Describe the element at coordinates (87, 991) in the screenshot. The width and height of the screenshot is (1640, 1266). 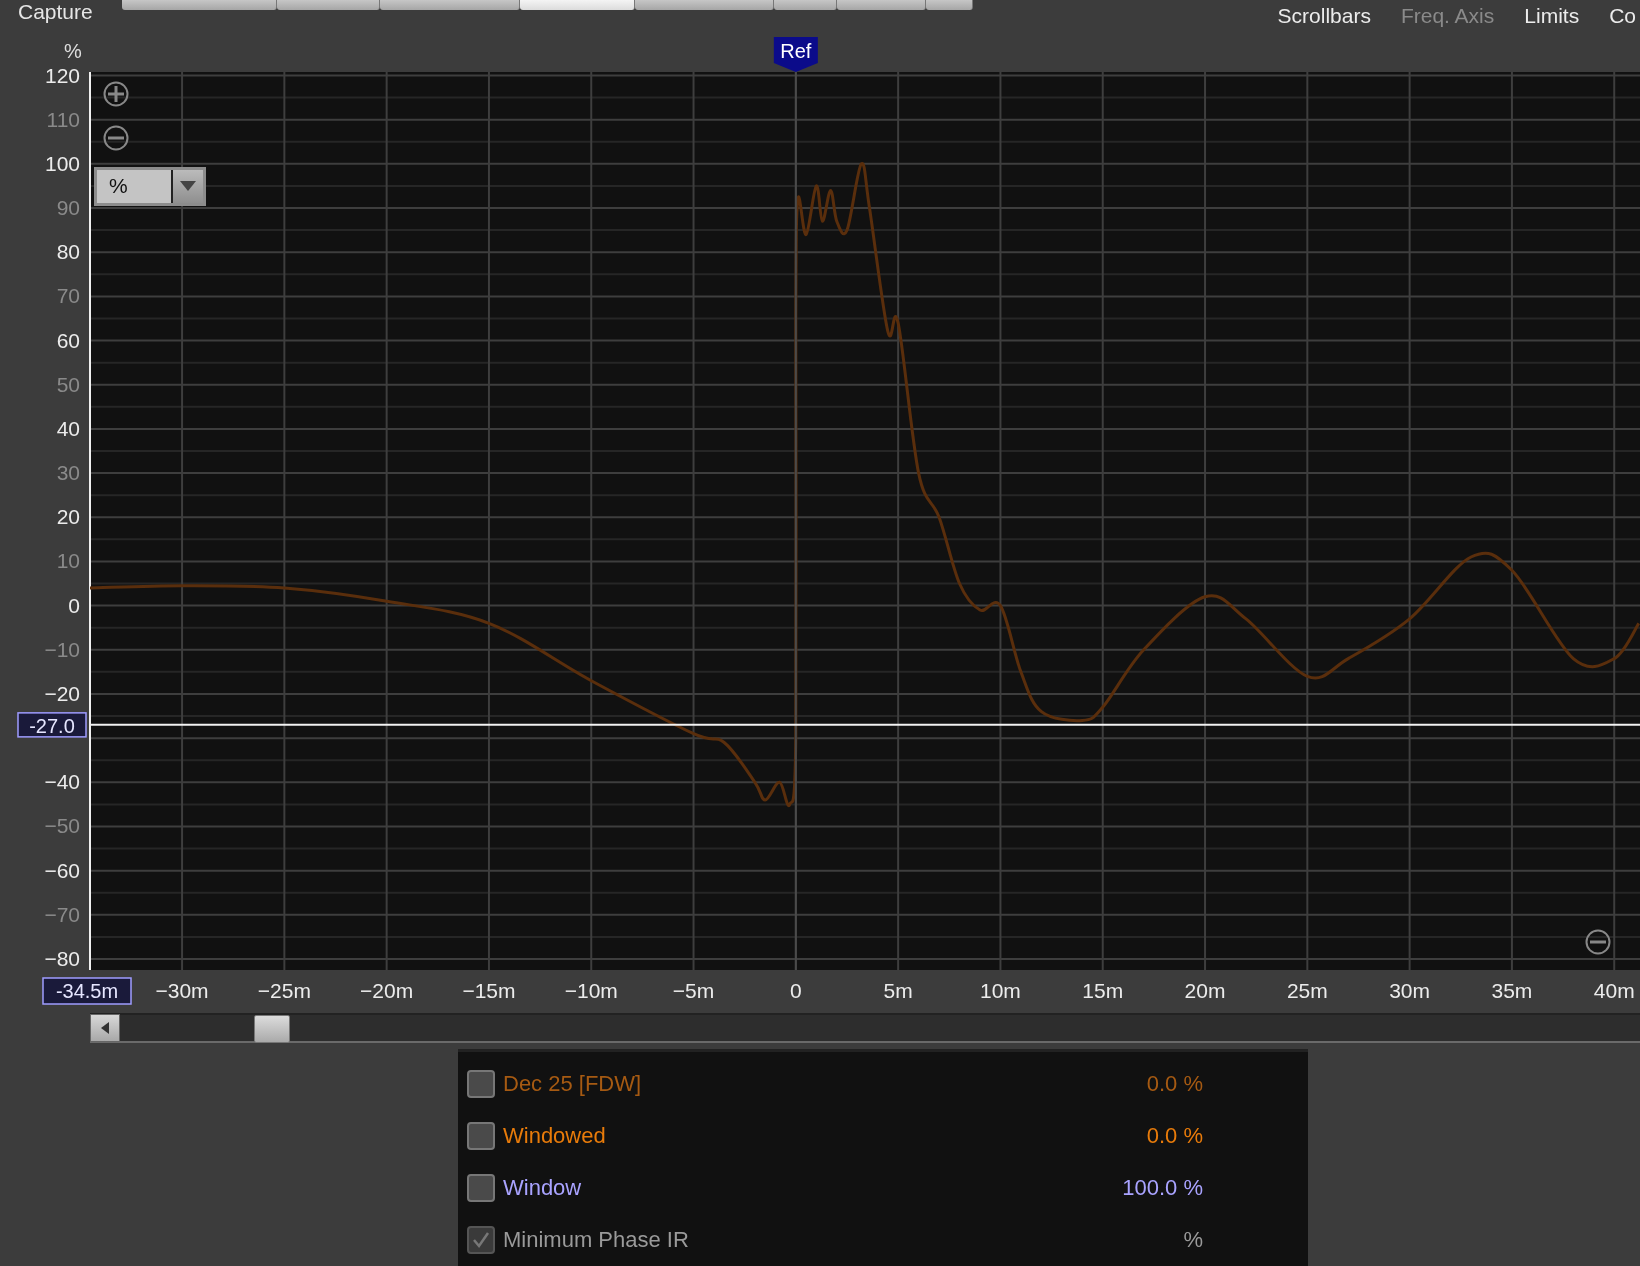
I see `cursor-value: -34.5m` at that location.